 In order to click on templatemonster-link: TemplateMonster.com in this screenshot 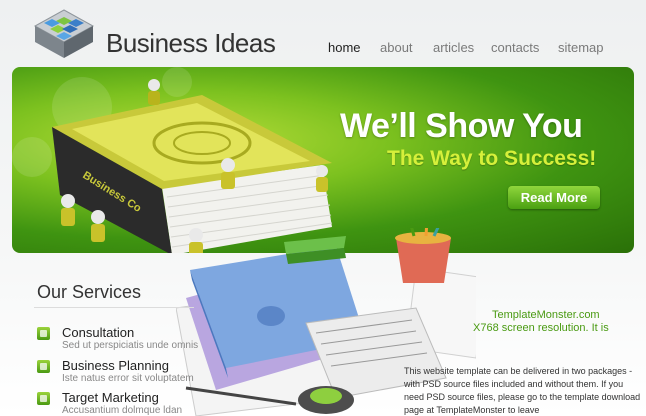, I will do `click(546, 315)`.